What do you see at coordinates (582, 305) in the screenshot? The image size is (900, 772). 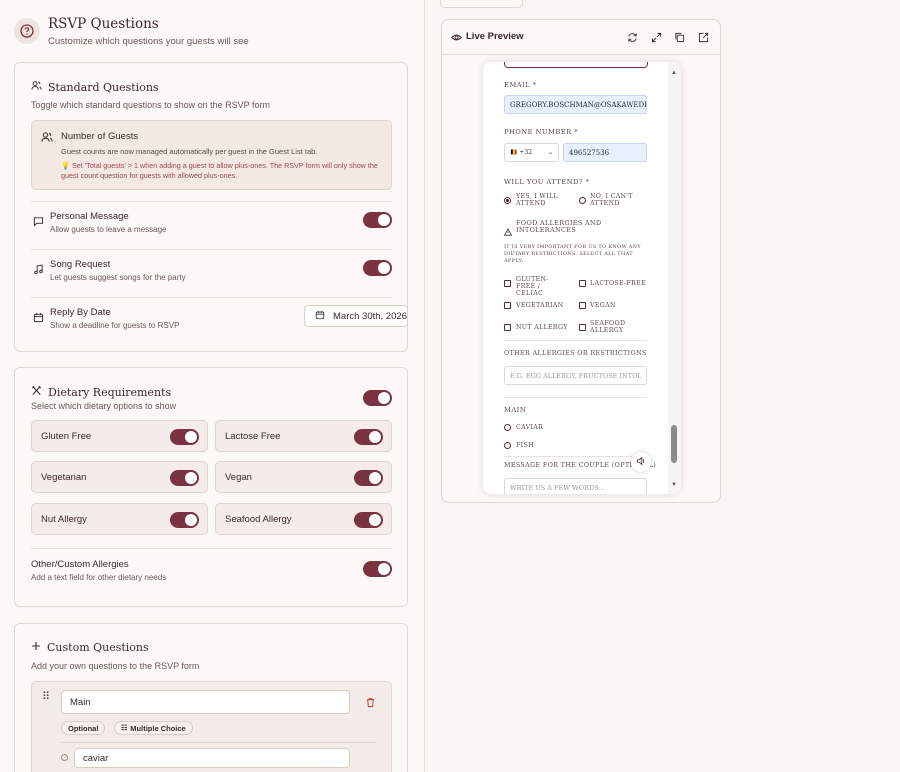 I see `vegan-checkbox` at bounding box center [582, 305].